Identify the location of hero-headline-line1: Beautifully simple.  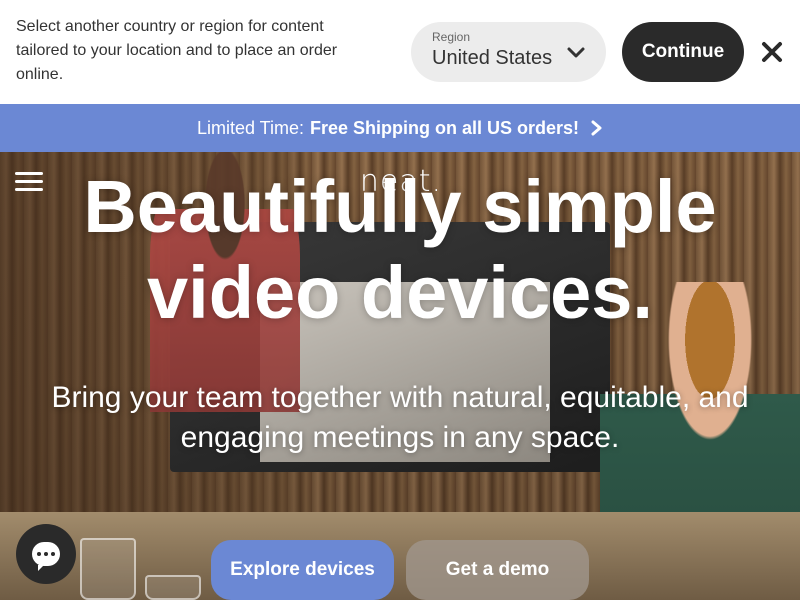
(400, 206).